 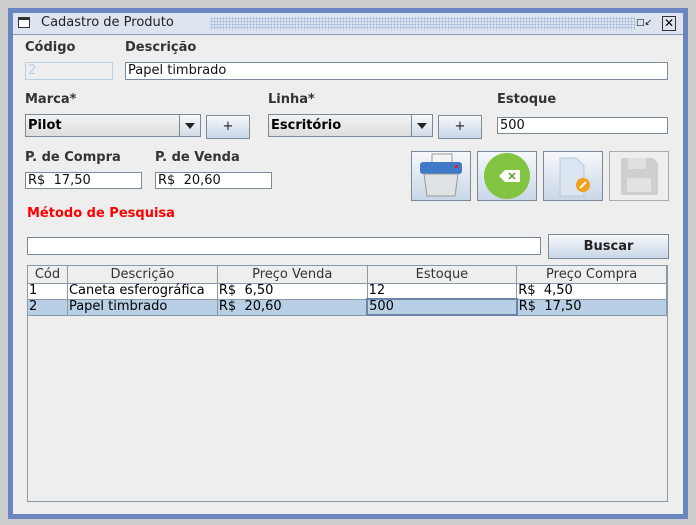 What do you see at coordinates (582, 125) in the screenshot?
I see `estoque-input: 500` at bounding box center [582, 125].